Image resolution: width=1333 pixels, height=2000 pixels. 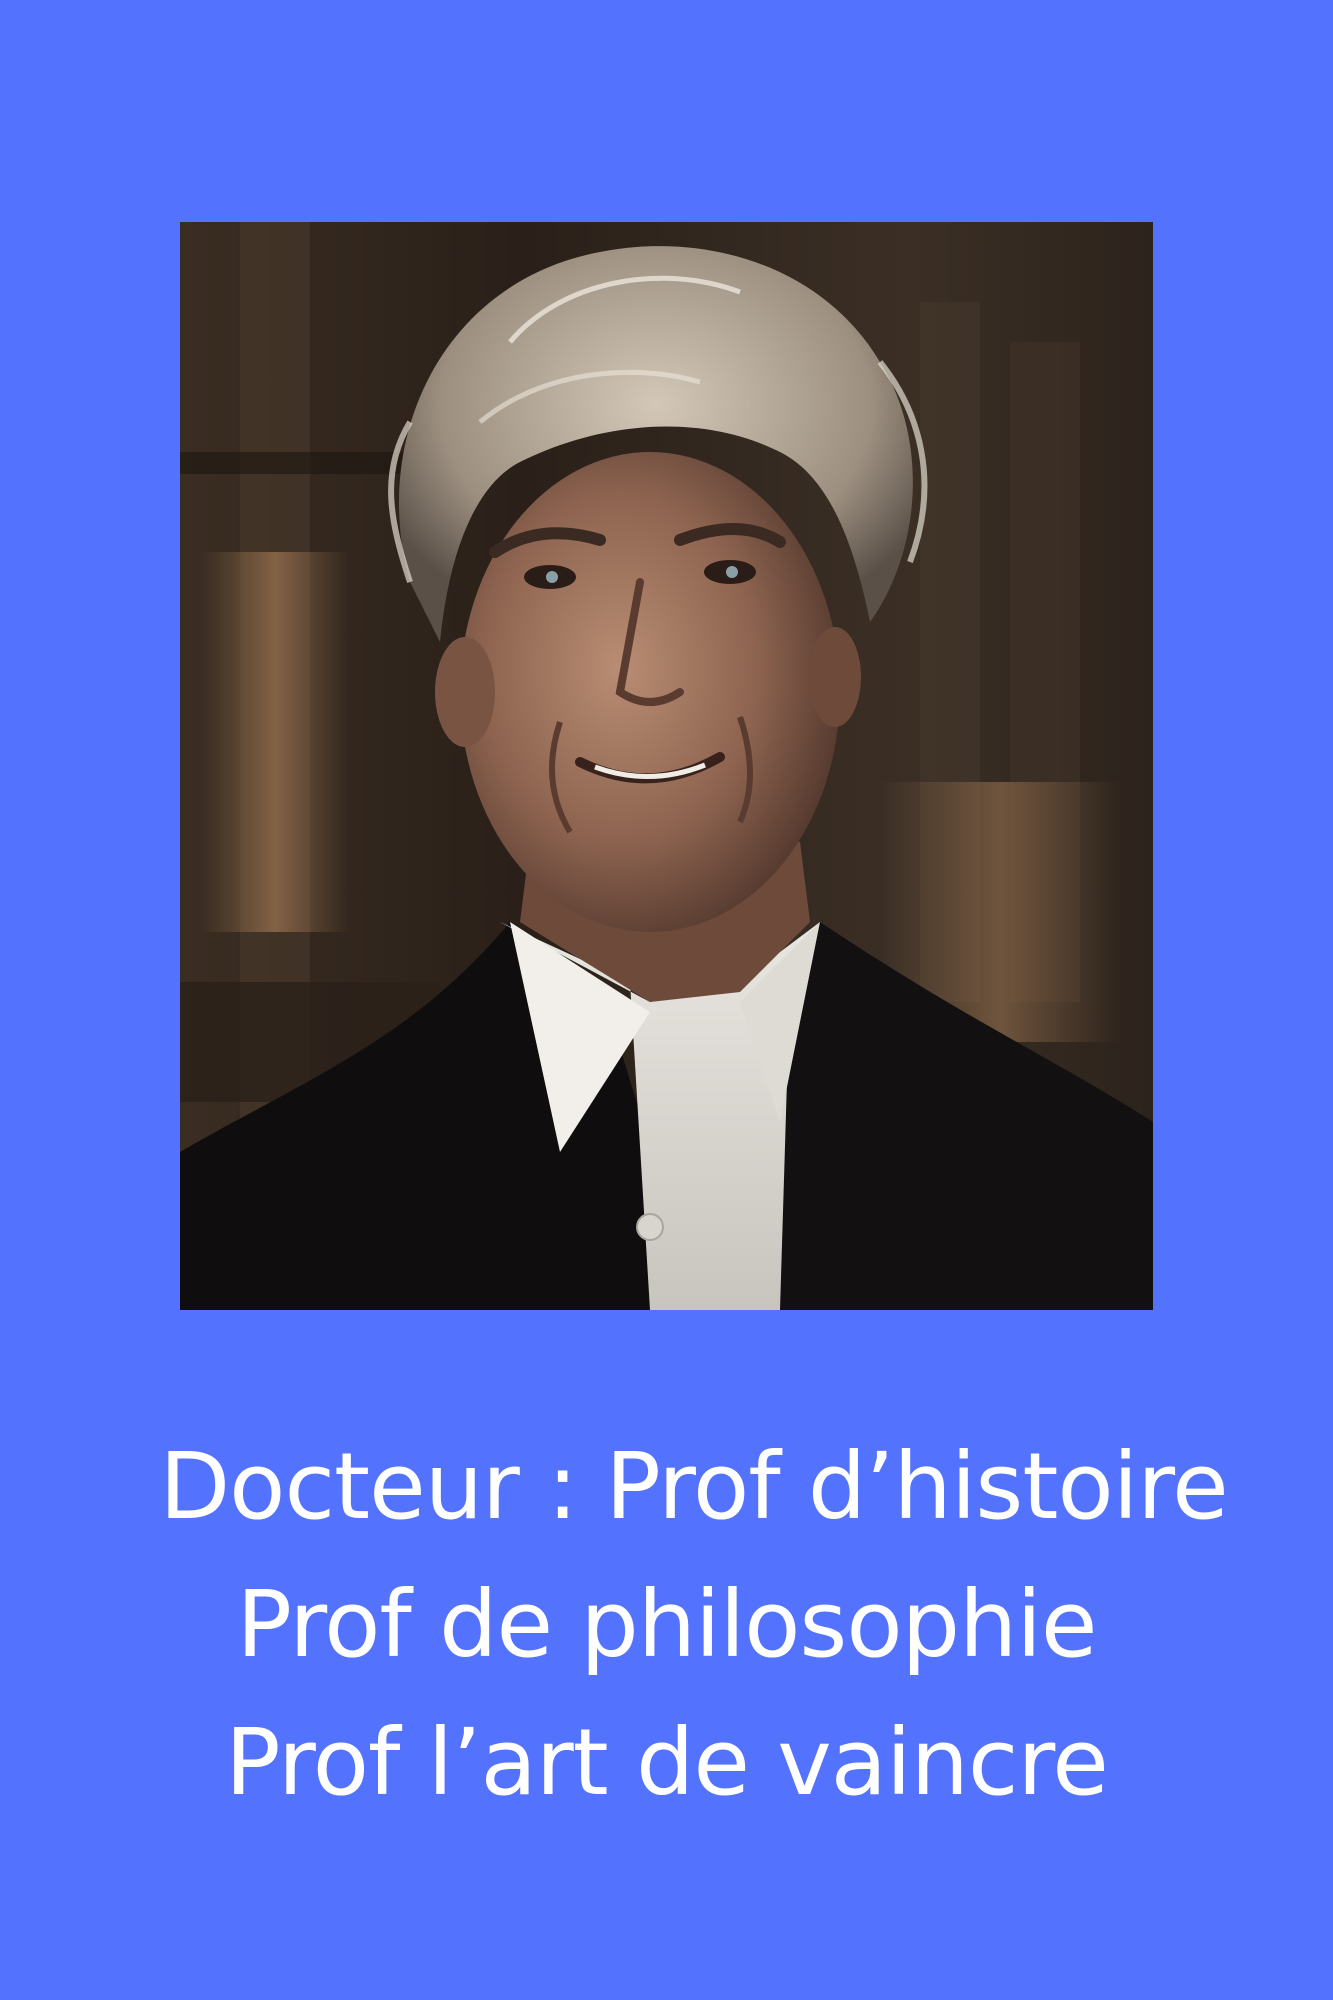 I want to click on caption-line: Docteur : Prof d’histoire, so click(x=693, y=1486).